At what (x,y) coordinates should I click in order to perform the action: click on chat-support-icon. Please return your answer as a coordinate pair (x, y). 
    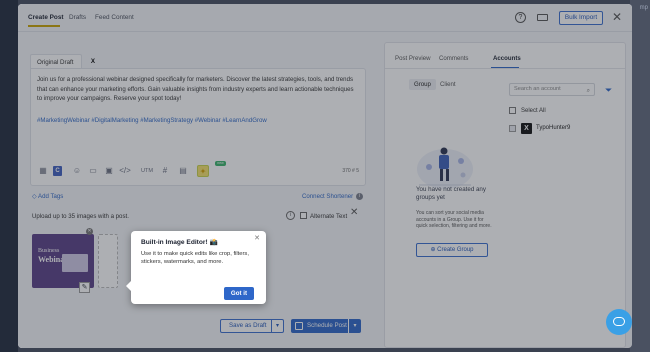
    Looking at the image, I should click on (619, 322).